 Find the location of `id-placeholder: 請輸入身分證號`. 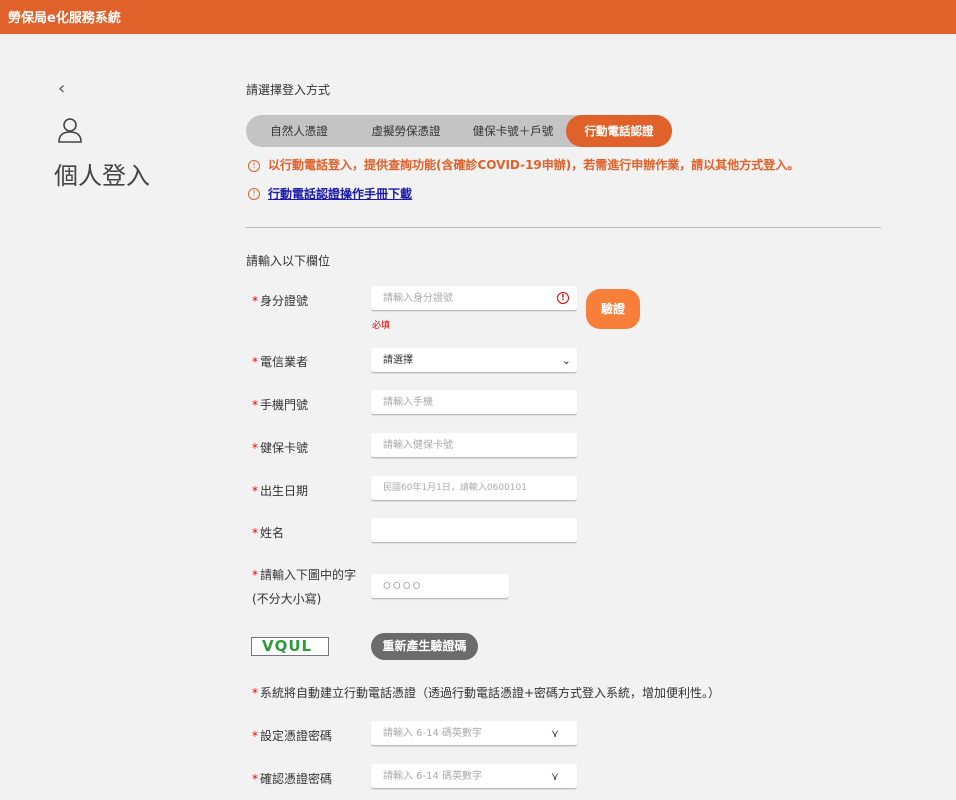

id-placeholder: 請輸入身分證號 is located at coordinates (418, 298).